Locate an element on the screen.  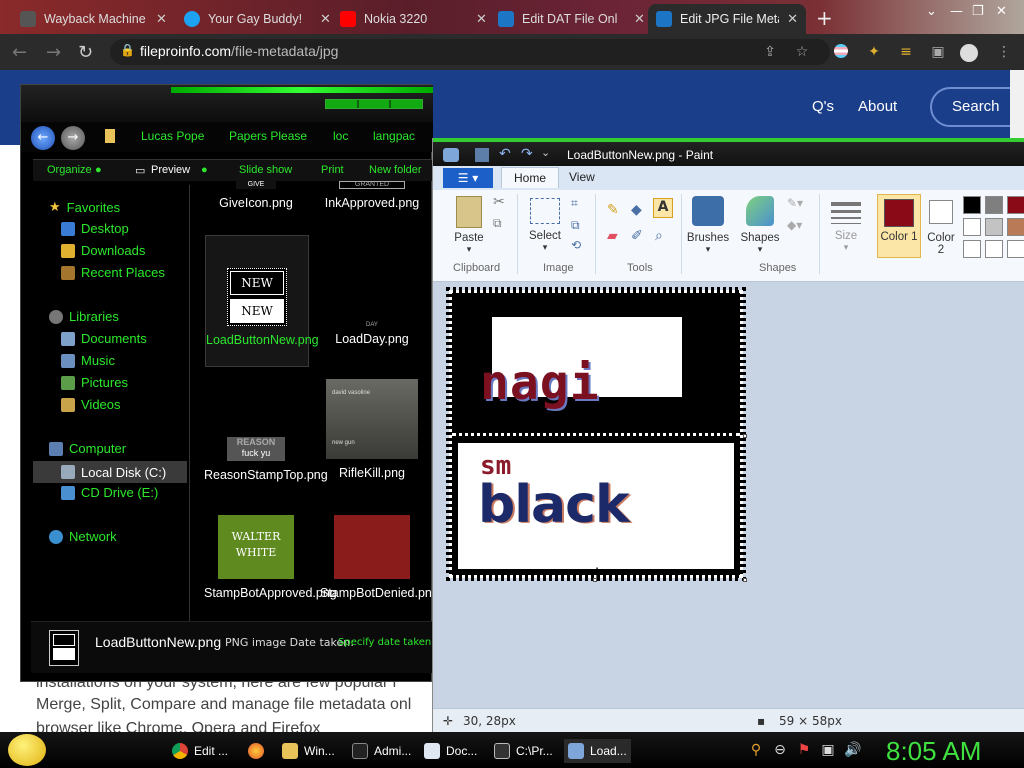
cut-icon: ✂ is located at coordinates (499, 202).